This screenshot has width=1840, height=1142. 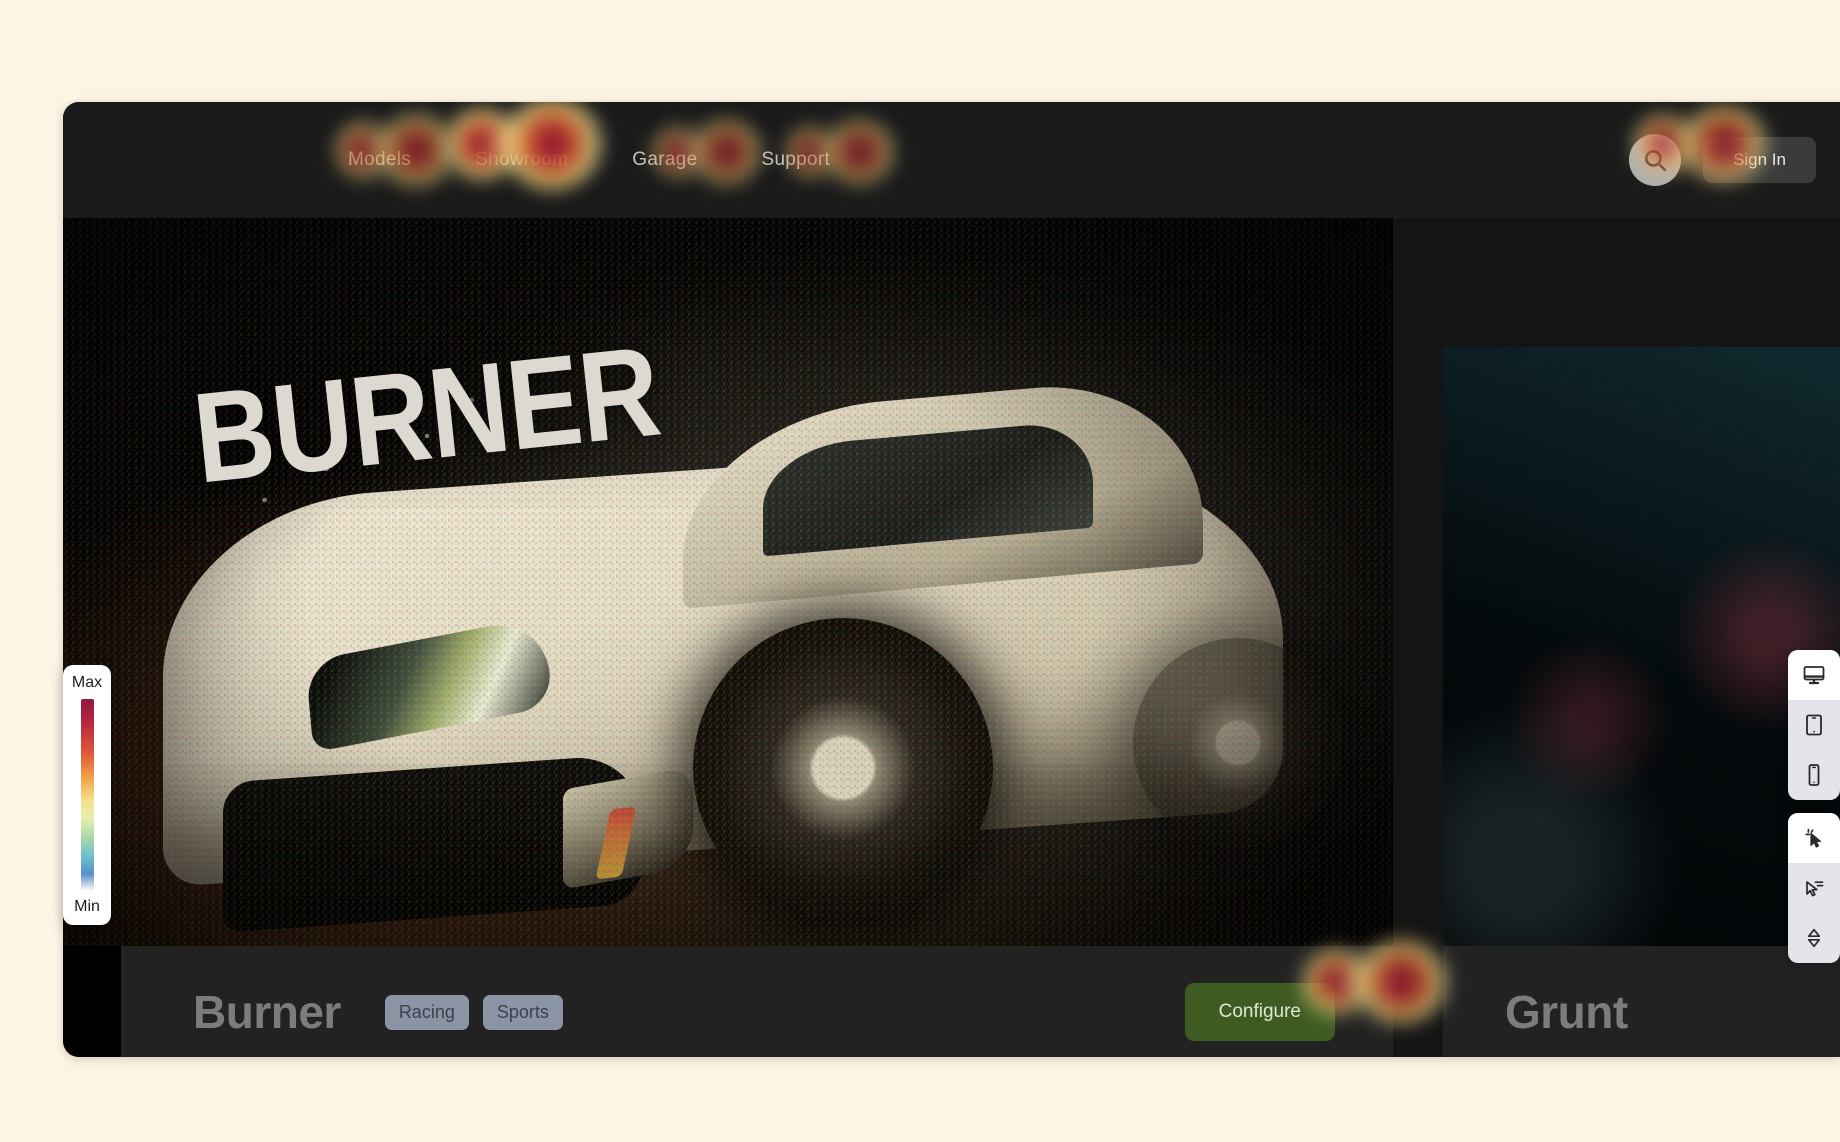 I want to click on nav-right-actions: Sign In, so click(x=1722, y=160).